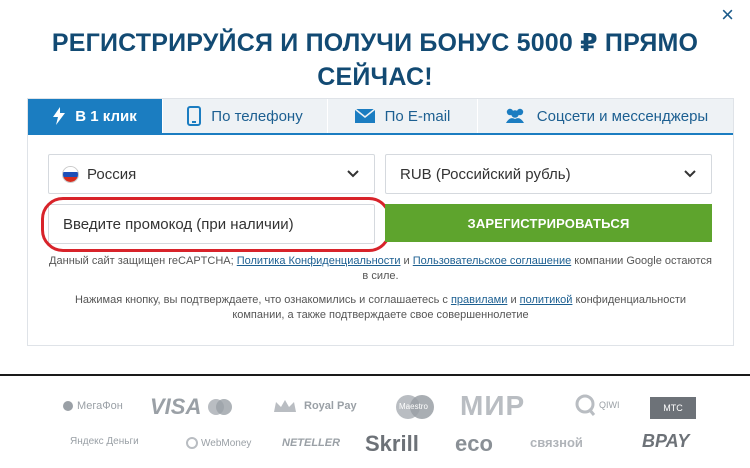 The image size is (750, 468). I want to click on logo-label: QIWI, so click(609, 405).